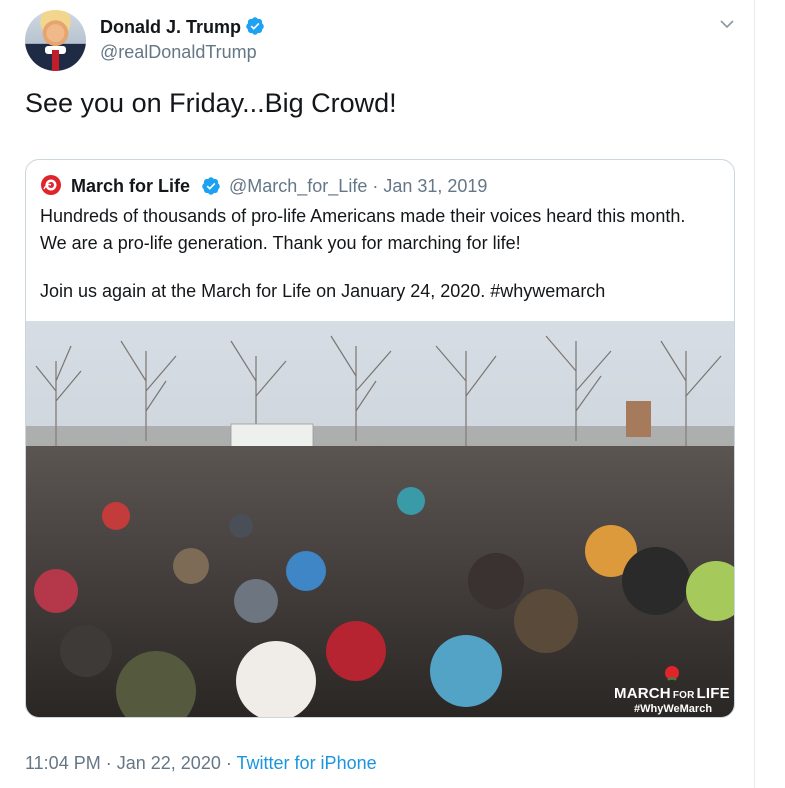 The image size is (785, 788). Describe the element at coordinates (170, 27) in the screenshot. I see `author-name: Donald J. Trump` at that location.